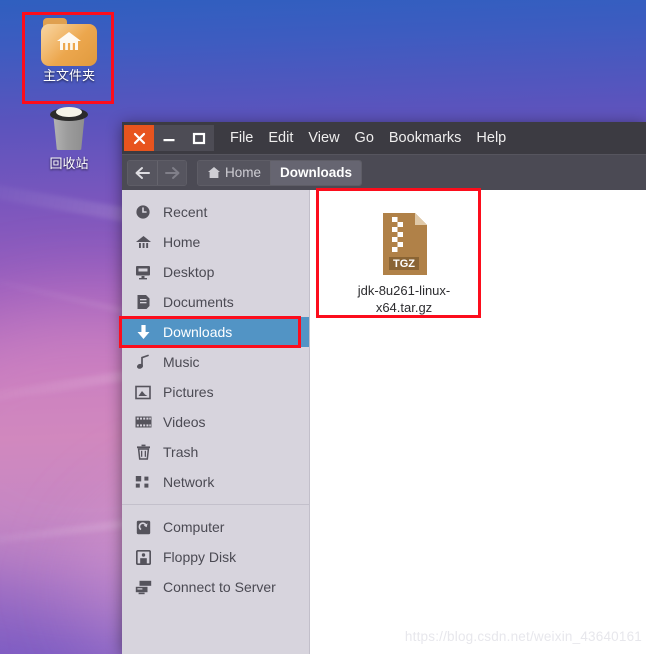 The width and height of the screenshot is (646, 654). I want to click on minimize-icon, so click(169, 140).